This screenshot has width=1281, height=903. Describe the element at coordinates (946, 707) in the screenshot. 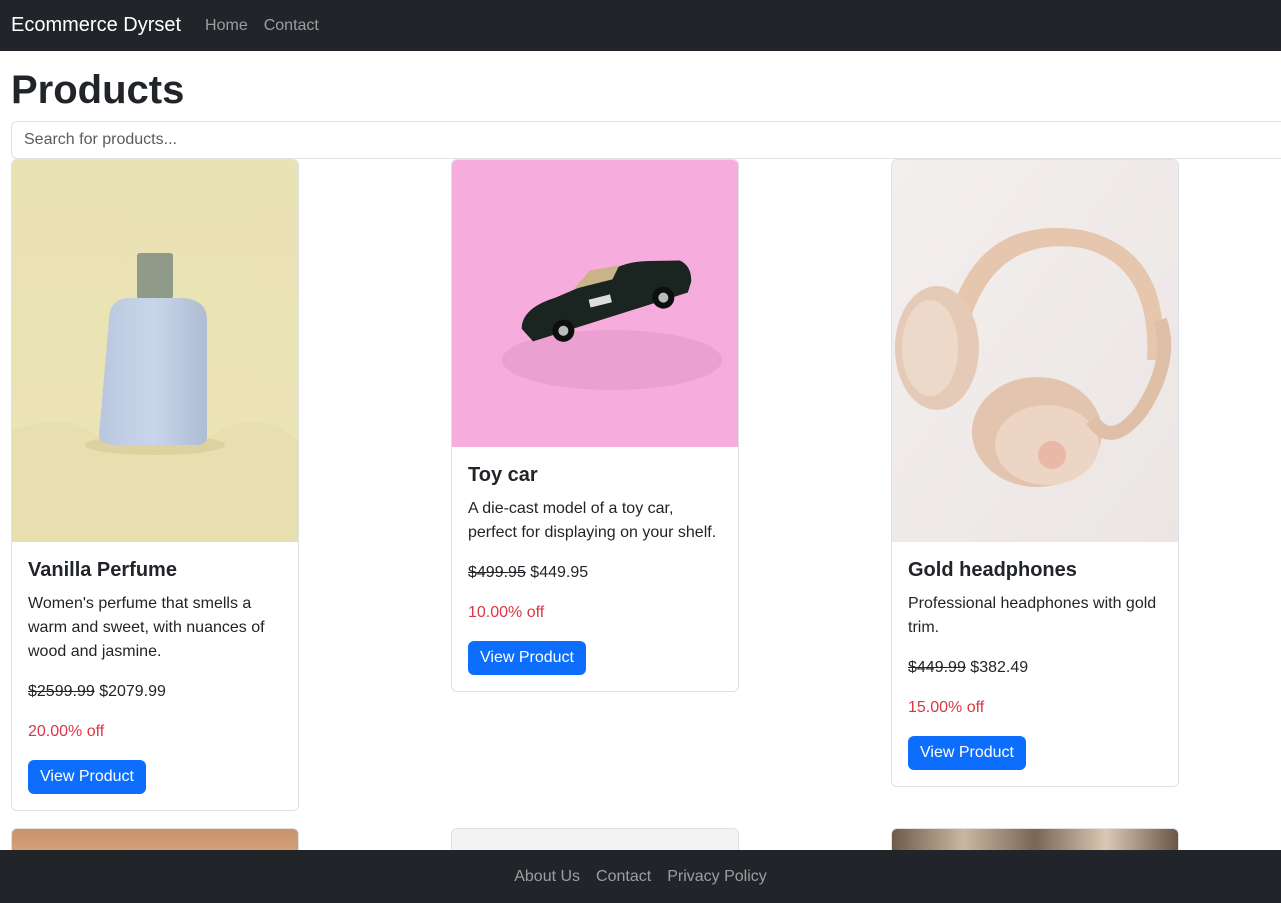

I see `discount-label: 15.00% off` at that location.